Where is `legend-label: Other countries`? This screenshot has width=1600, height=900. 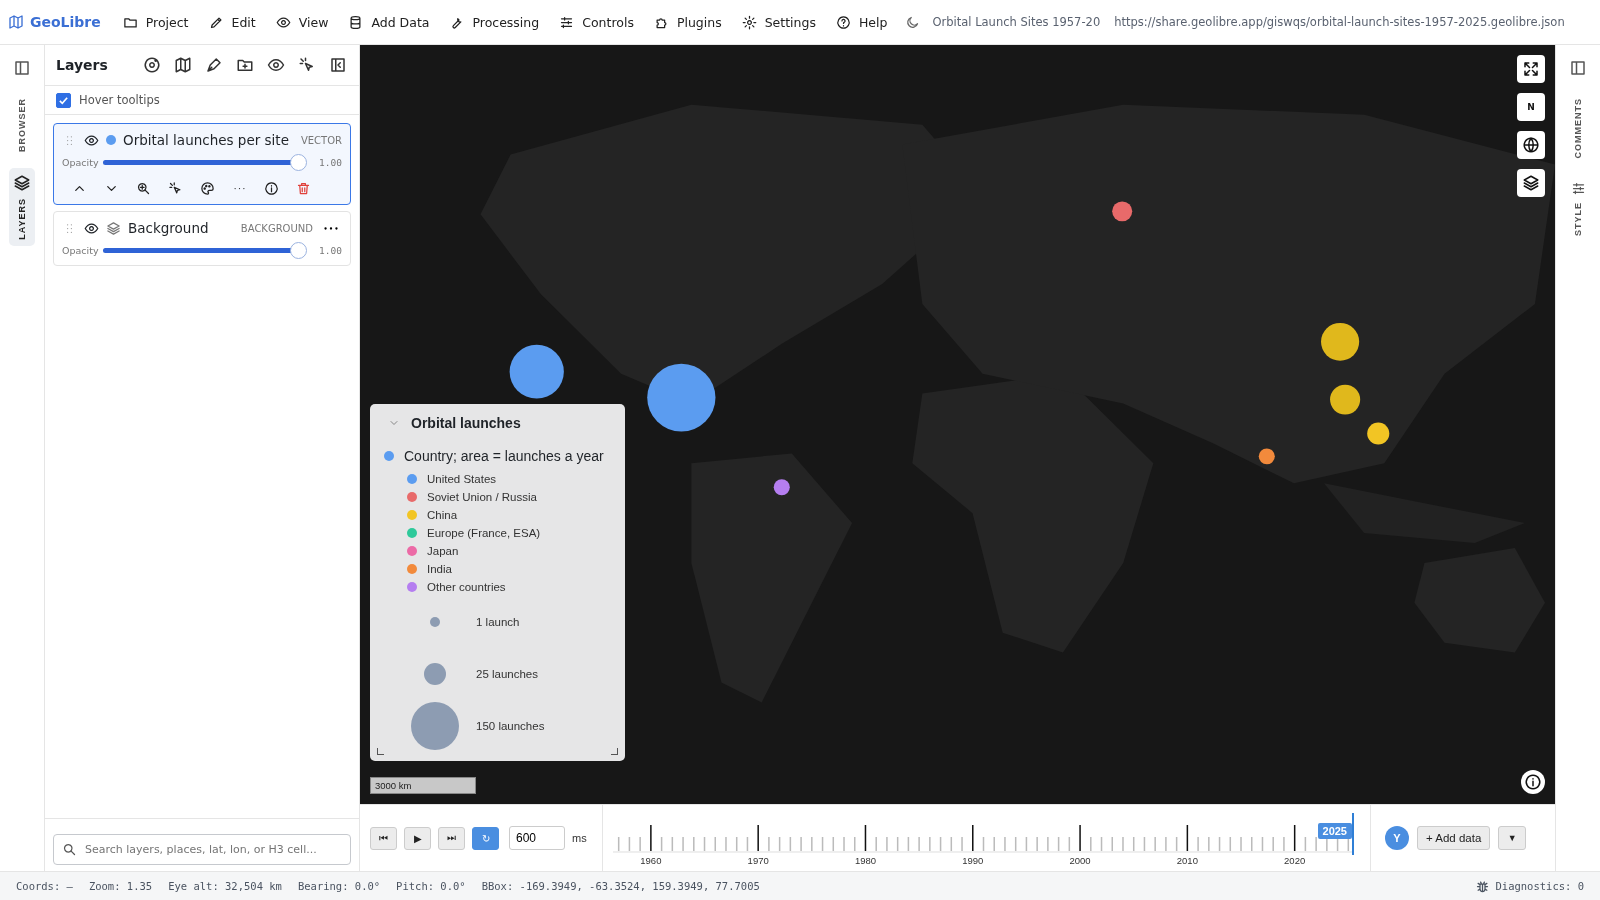 legend-label: Other countries is located at coordinates (466, 587).